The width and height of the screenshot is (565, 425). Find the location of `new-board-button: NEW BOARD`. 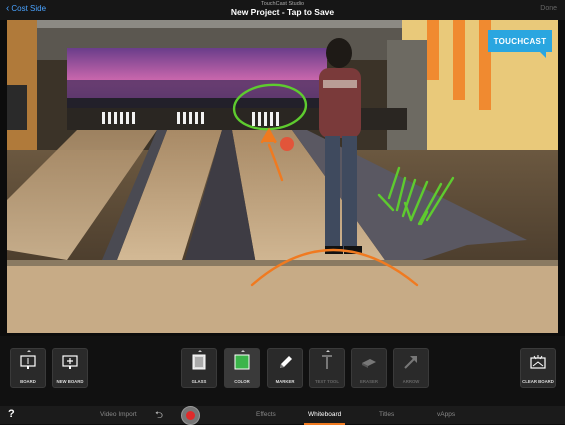

new-board-button: NEW BOARD is located at coordinates (70, 368).